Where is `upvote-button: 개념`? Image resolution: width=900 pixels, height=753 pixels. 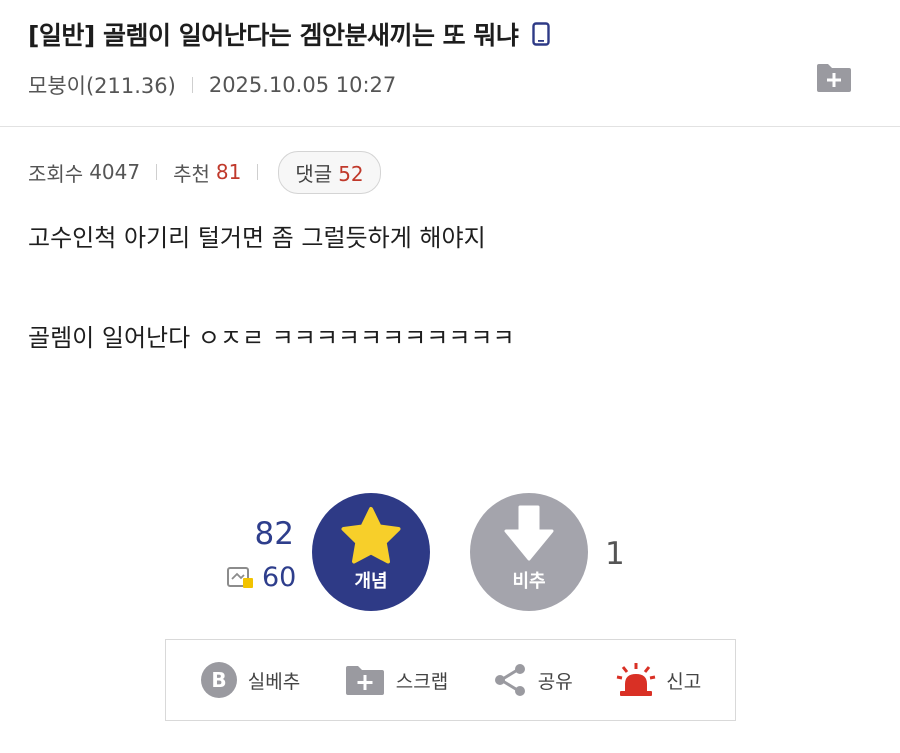
upvote-button: 개념 is located at coordinates (371, 552).